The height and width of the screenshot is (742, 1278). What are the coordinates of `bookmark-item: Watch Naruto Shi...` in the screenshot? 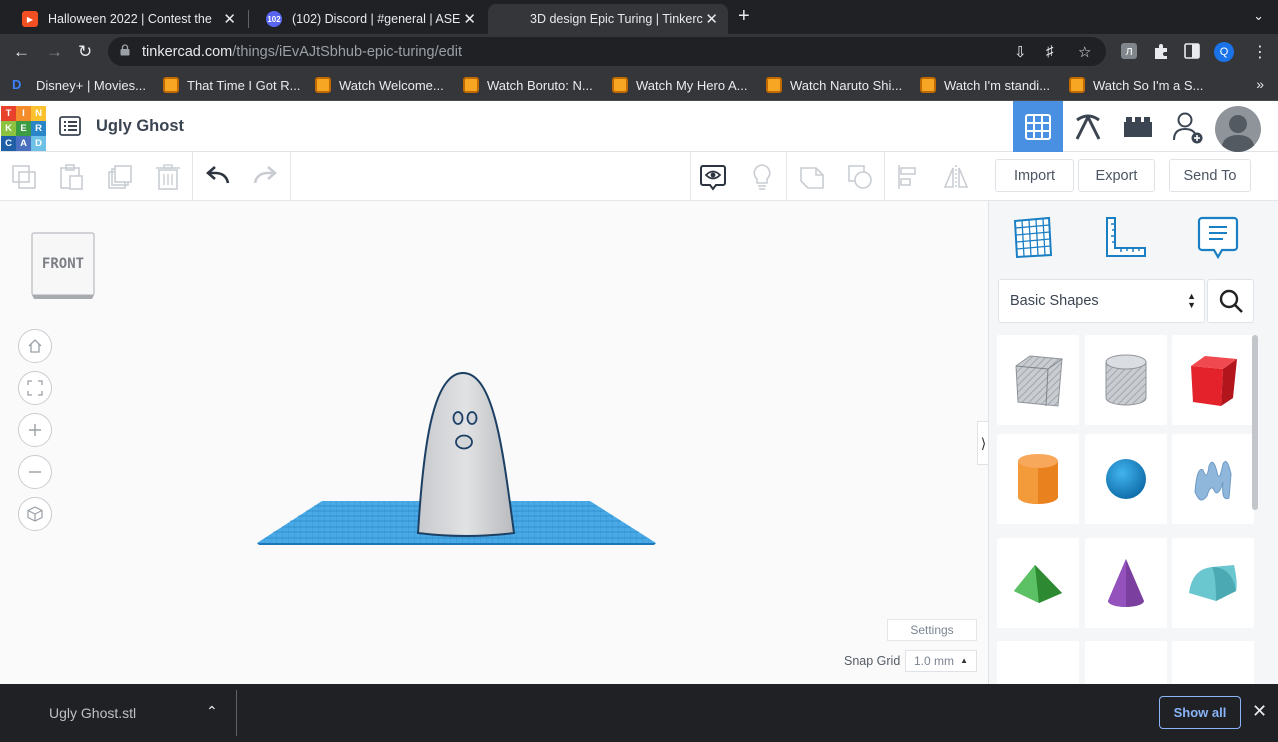 It's located at (834, 85).